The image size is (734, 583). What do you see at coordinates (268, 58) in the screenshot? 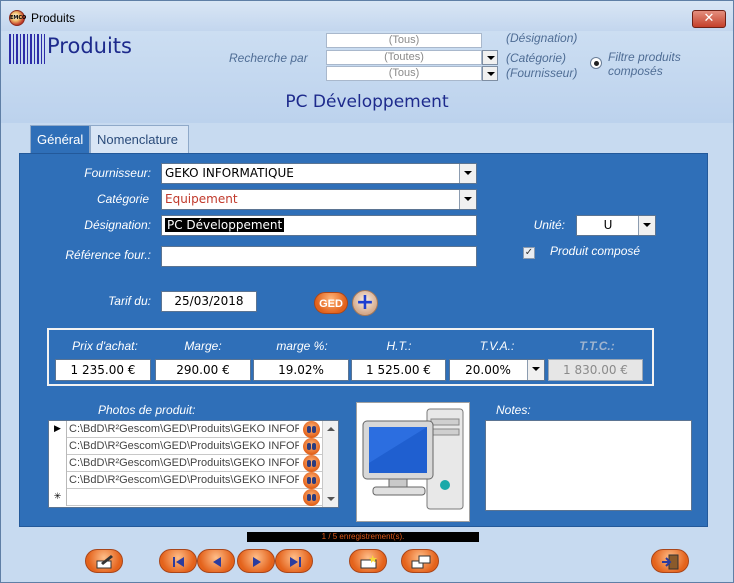
I see `search-label: Recherche par` at bounding box center [268, 58].